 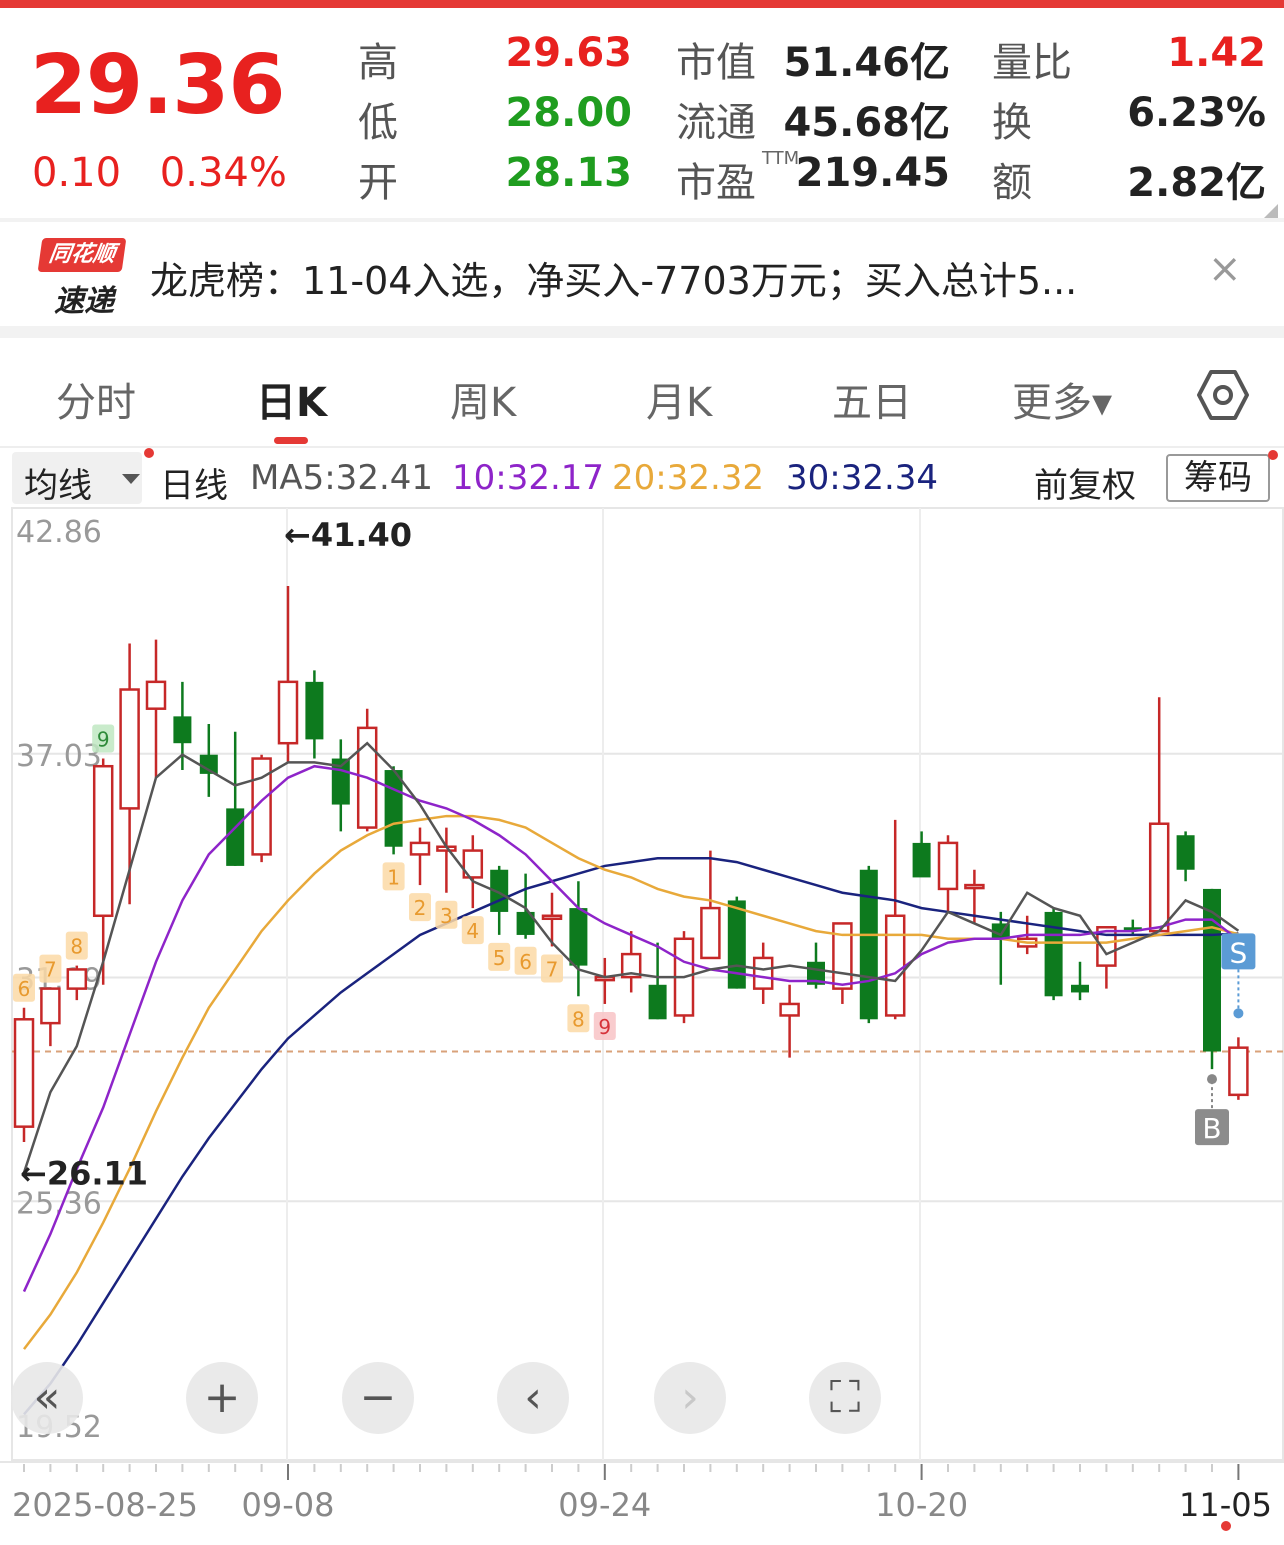 I want to click on x-tick-label: 10-20, so click(x=921, y=1505).